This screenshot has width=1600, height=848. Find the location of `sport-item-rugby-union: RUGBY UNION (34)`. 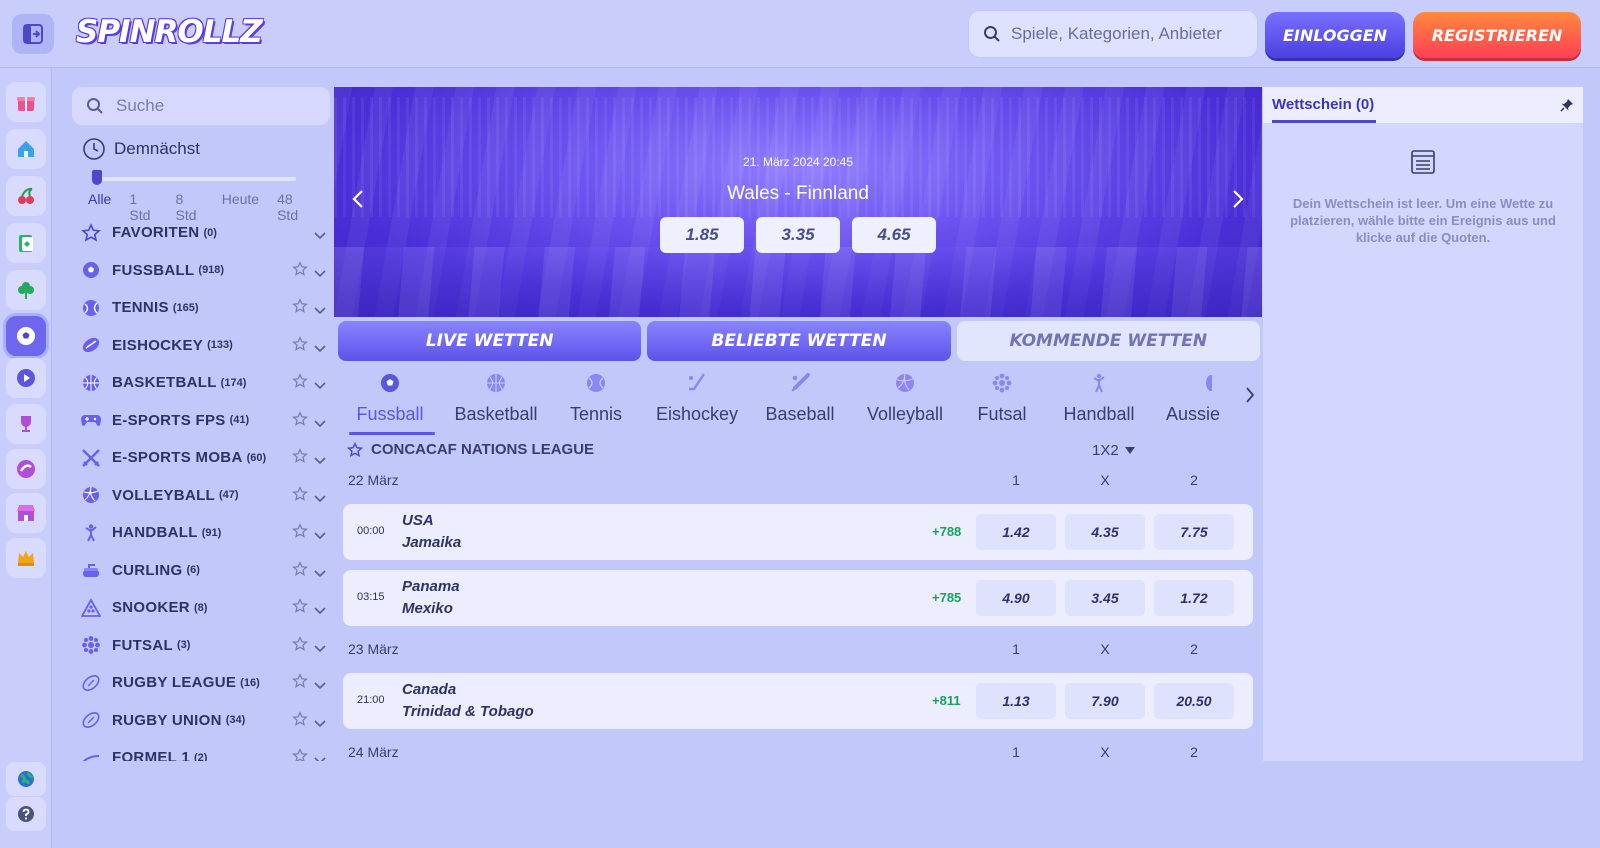

sport-item-rugby-union: RUGBY UNION (34) is located at coordinates (201, 721).